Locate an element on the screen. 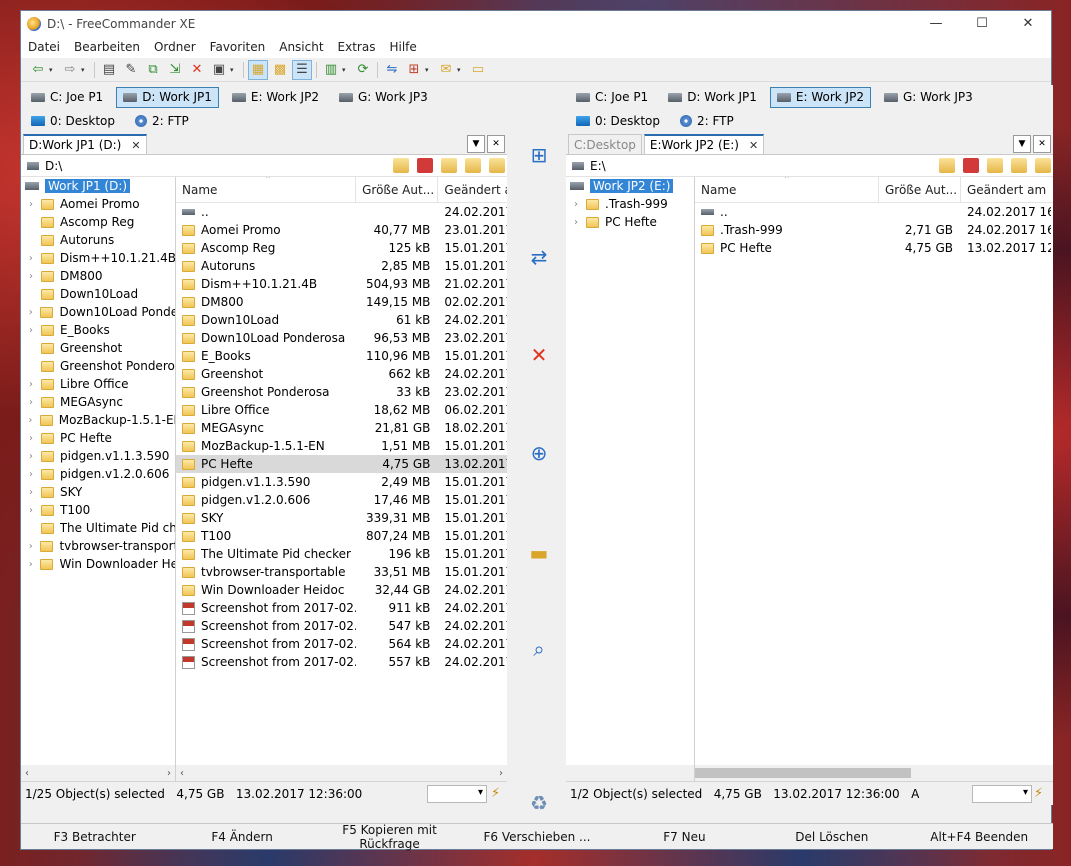 The width and height of the screenshot is (1071, 866). favorite-button: 2: FTP is located at coordinates (162, 121).